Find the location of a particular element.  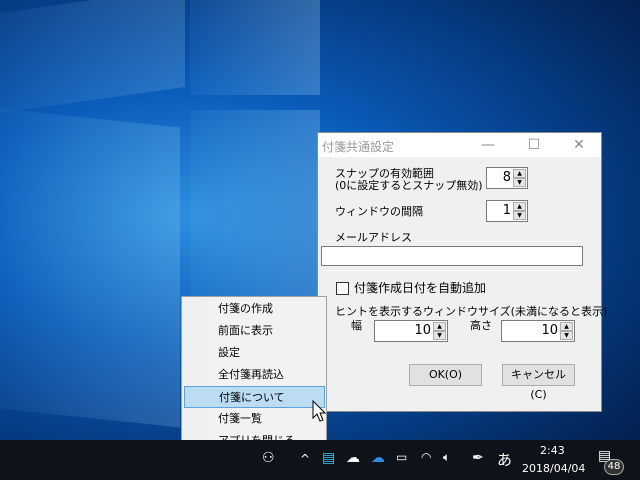

snap-stepper: 8 ▲ ▼ is located at coordinates (507, 178).